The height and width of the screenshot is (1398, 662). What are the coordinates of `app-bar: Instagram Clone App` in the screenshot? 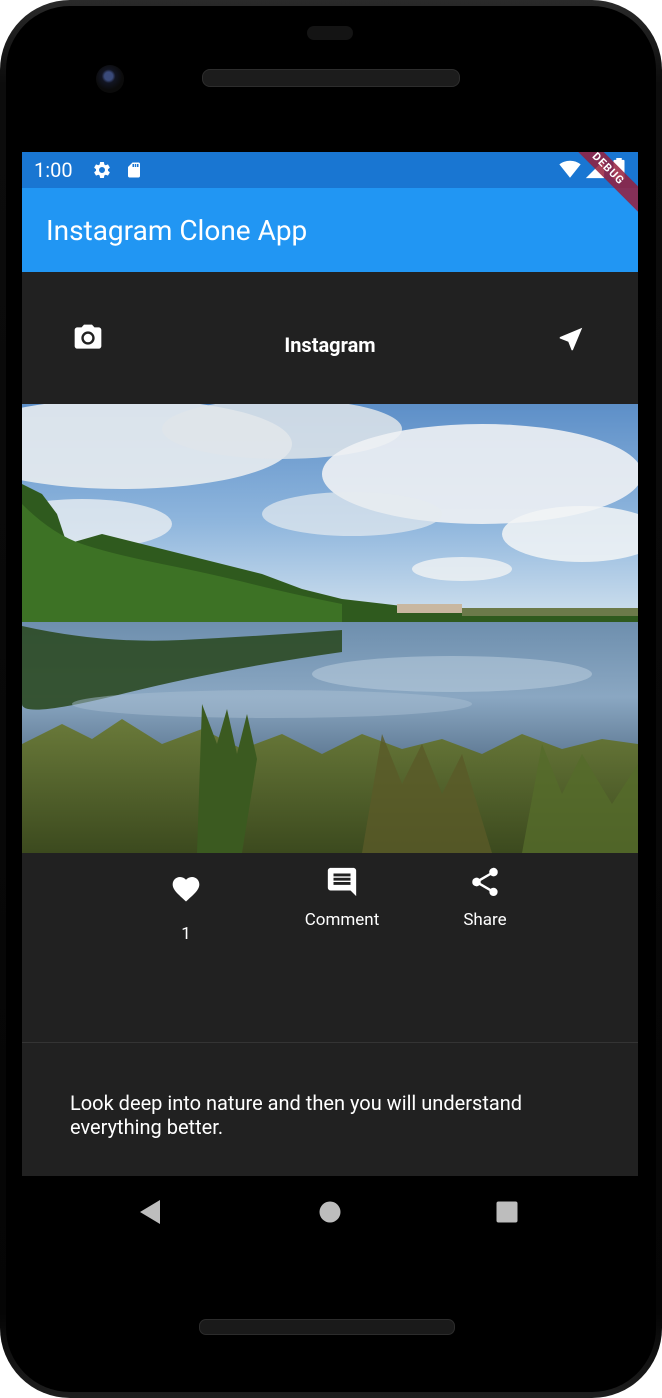 It's located at (330, 230).